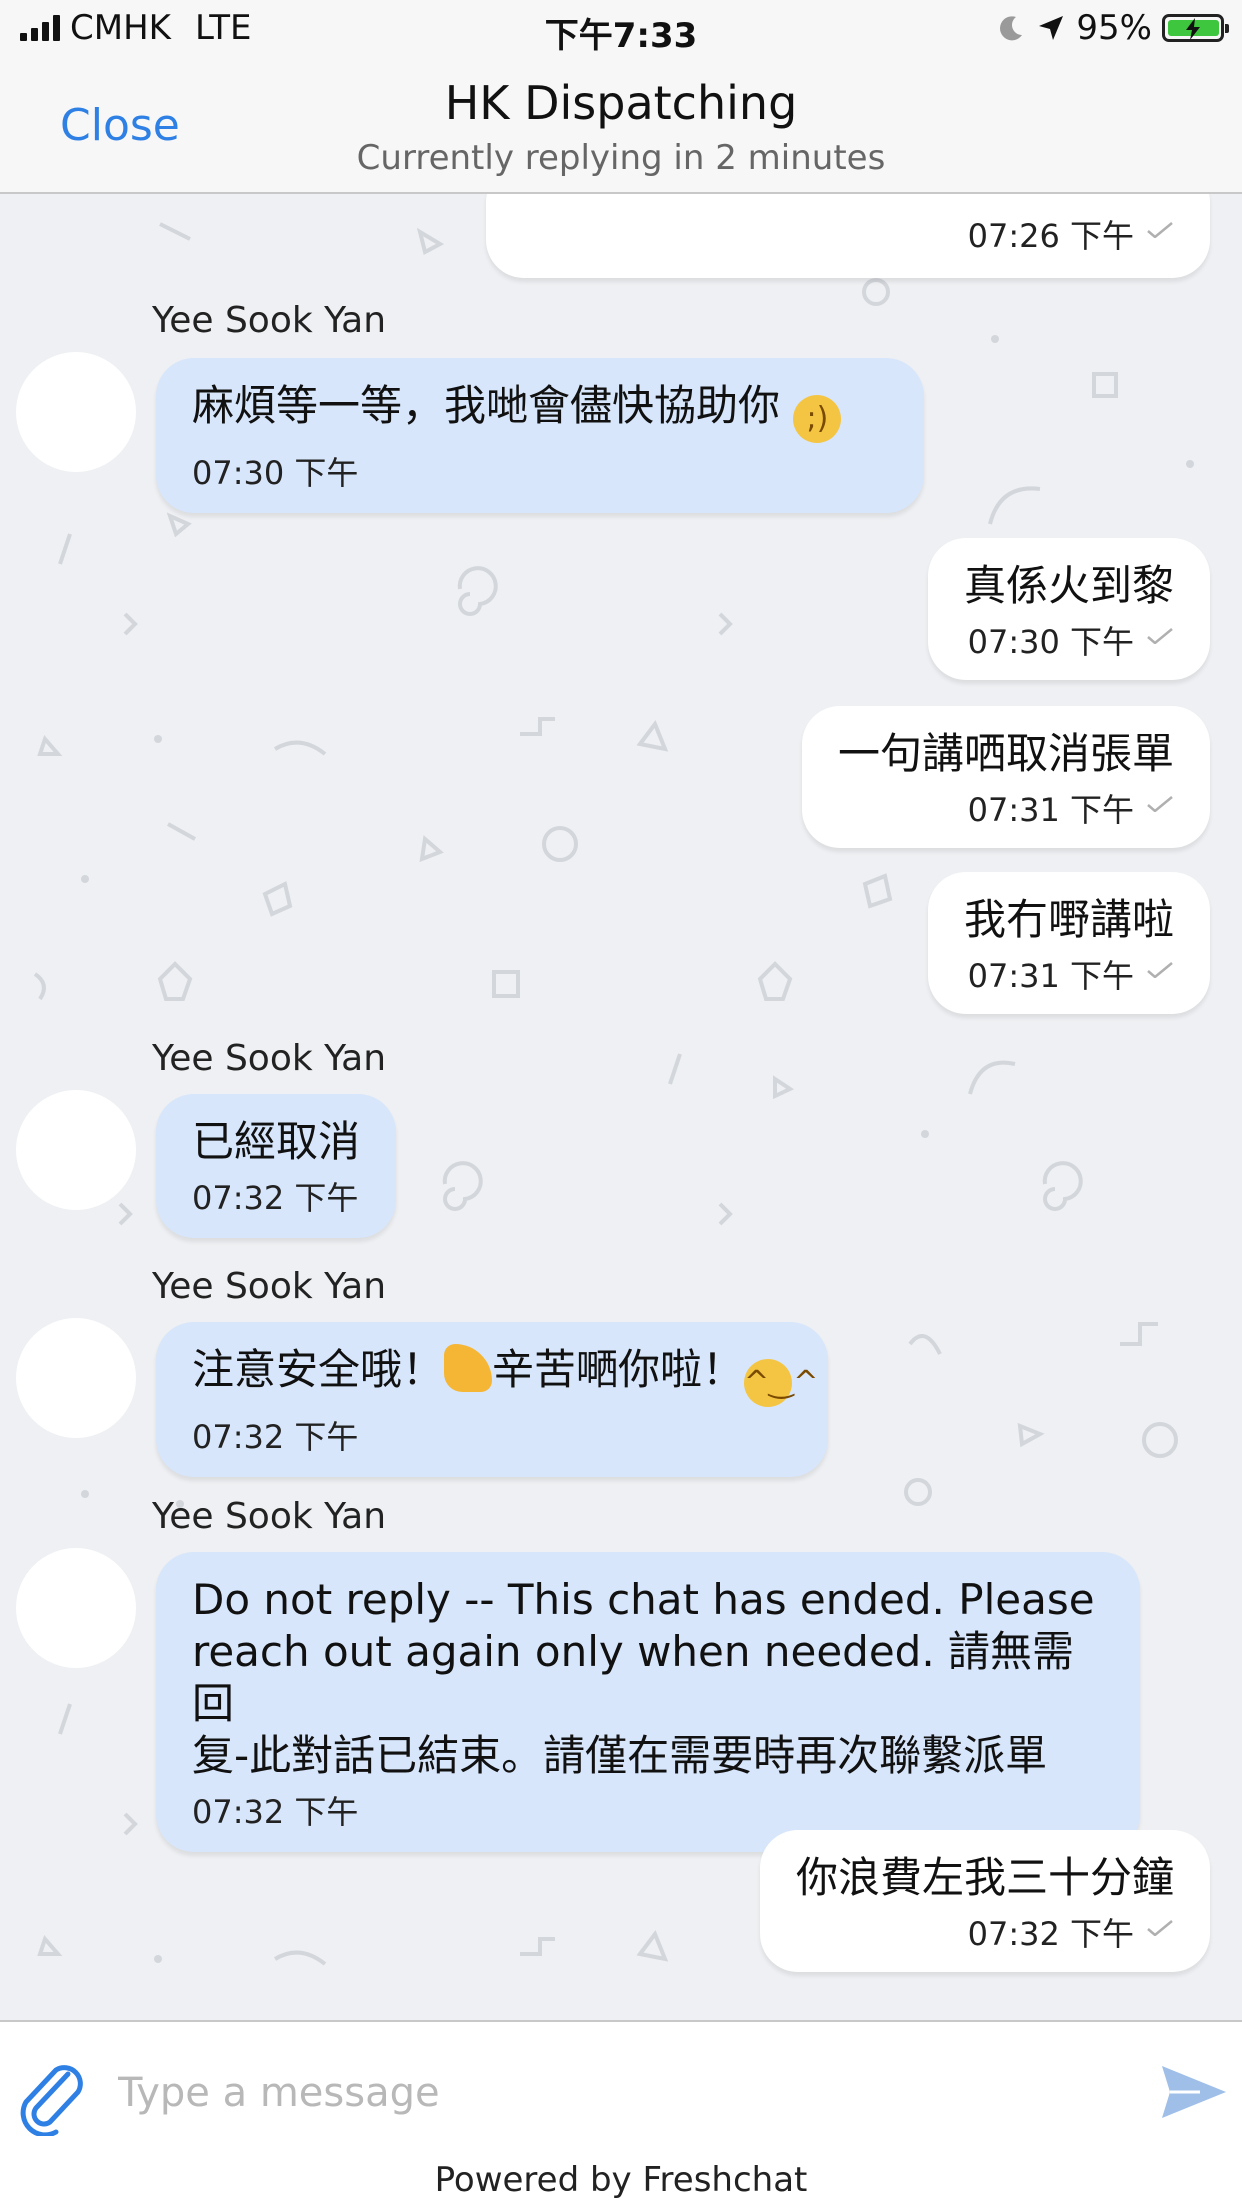 This screenshot has height=2210, width=1242. I want to click on message-text: 麻煩等一等，我哋會儘快協助你 ;), so click(540, 411).